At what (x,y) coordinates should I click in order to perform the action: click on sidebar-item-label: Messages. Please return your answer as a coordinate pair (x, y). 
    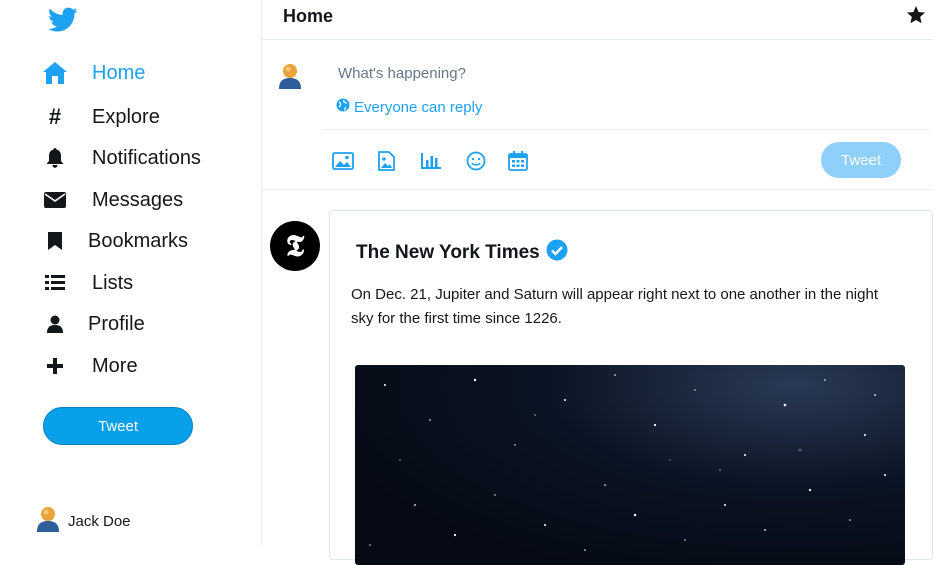
    Looking at the image, I should click on (138, 199).